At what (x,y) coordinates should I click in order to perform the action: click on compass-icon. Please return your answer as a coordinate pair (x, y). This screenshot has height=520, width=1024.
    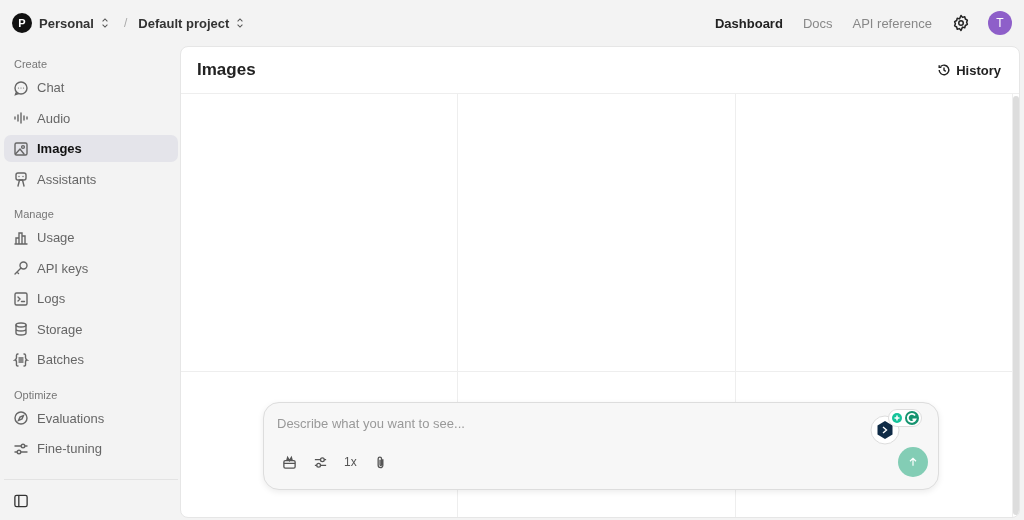
    Looking at the image, I should click on (21, 418).